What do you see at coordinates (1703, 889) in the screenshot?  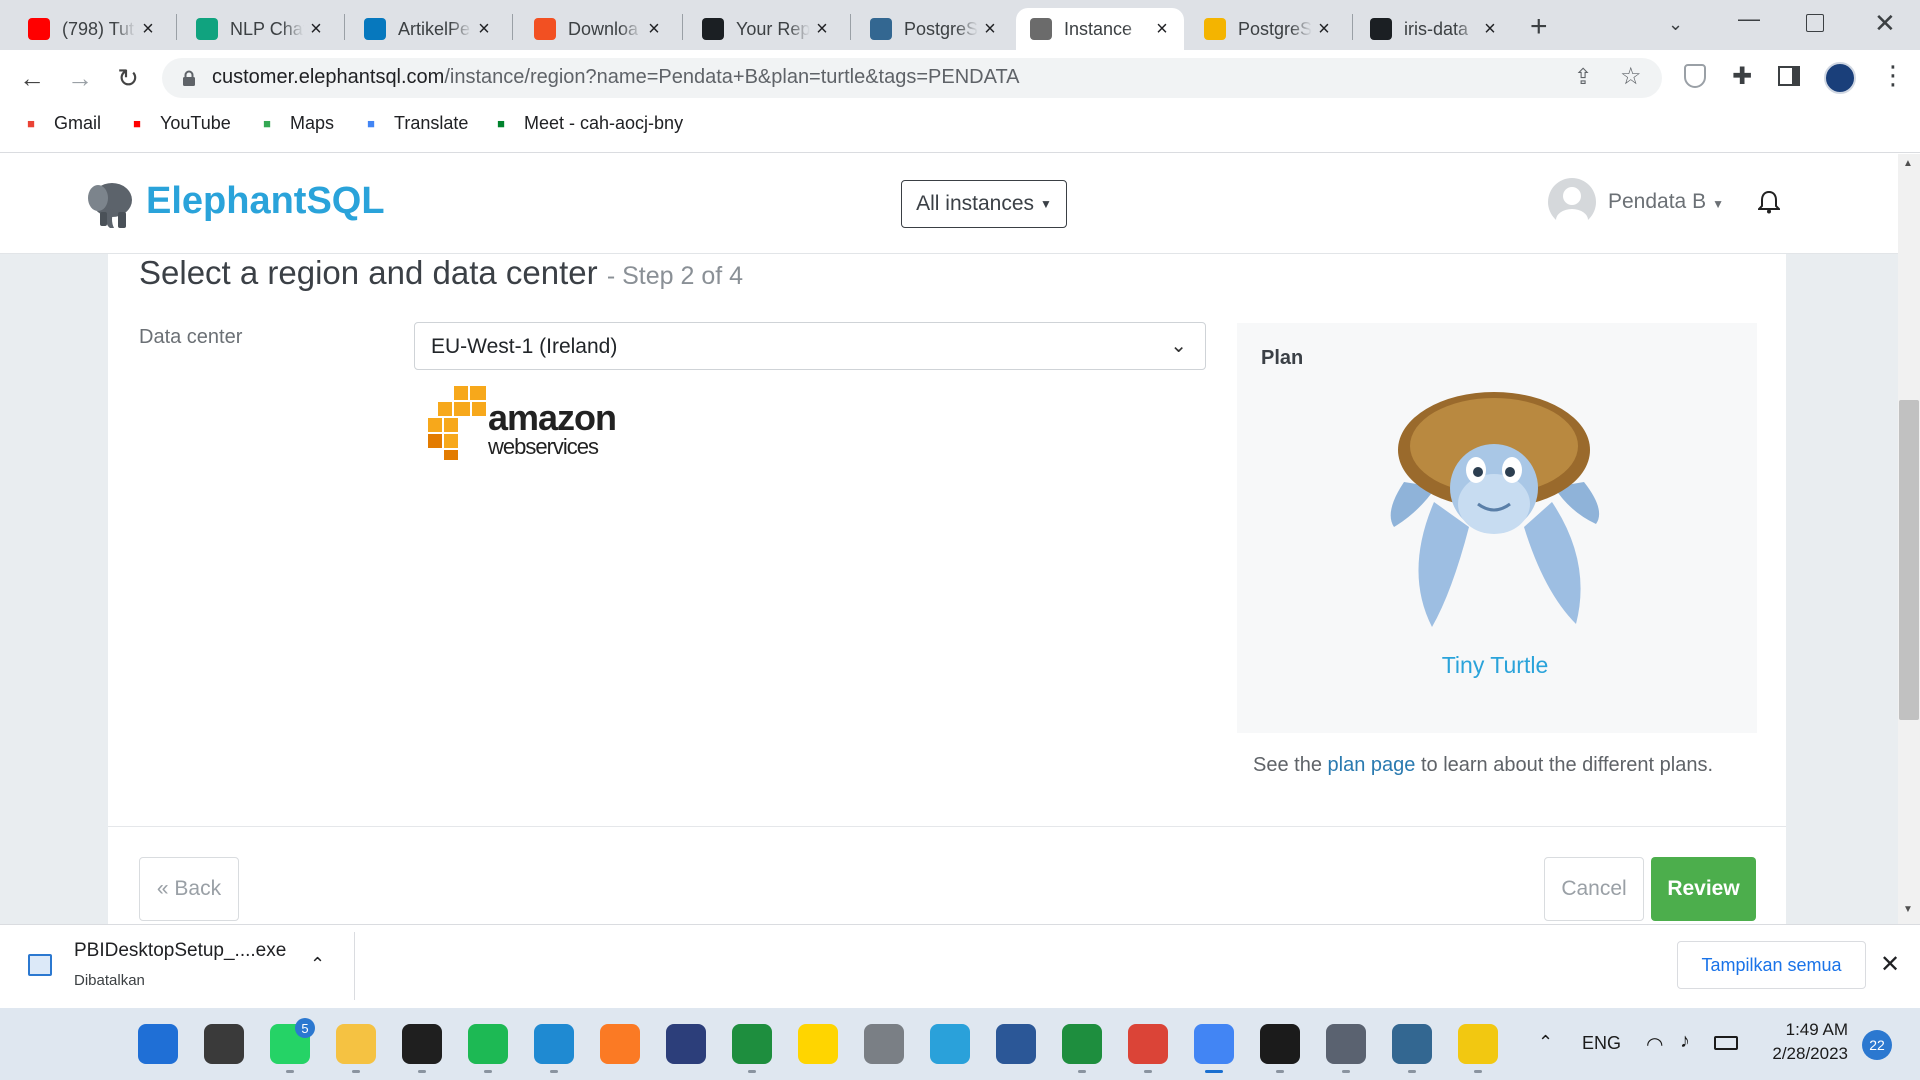 I see `review-button: Review` at bounding box center [1703, 889].